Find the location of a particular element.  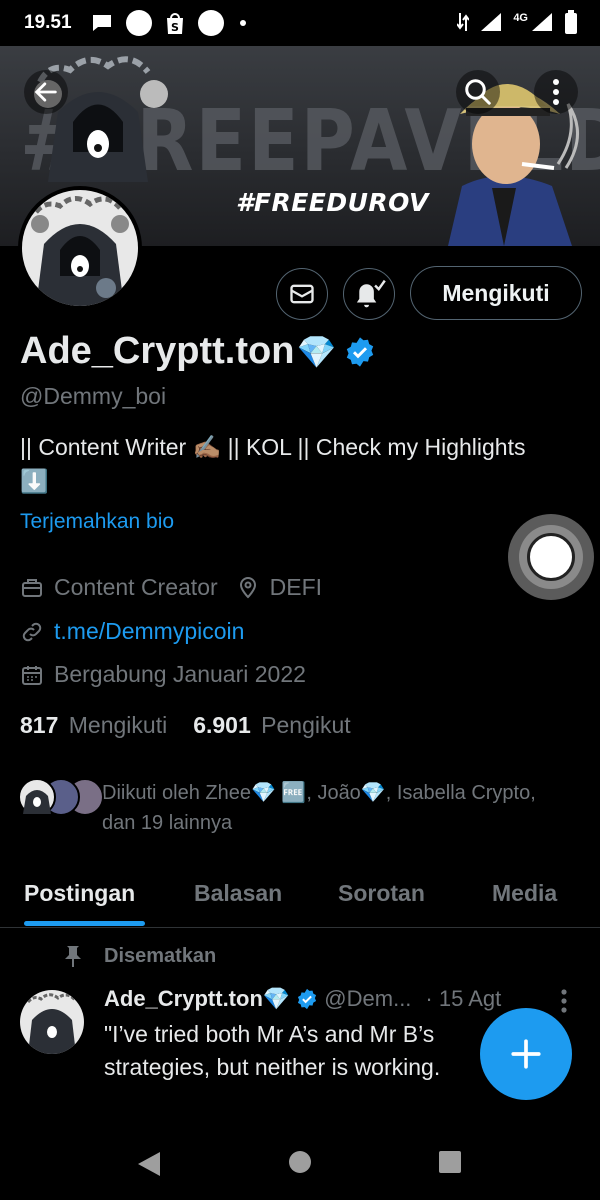

message-button is located at coordinates (302, 294).